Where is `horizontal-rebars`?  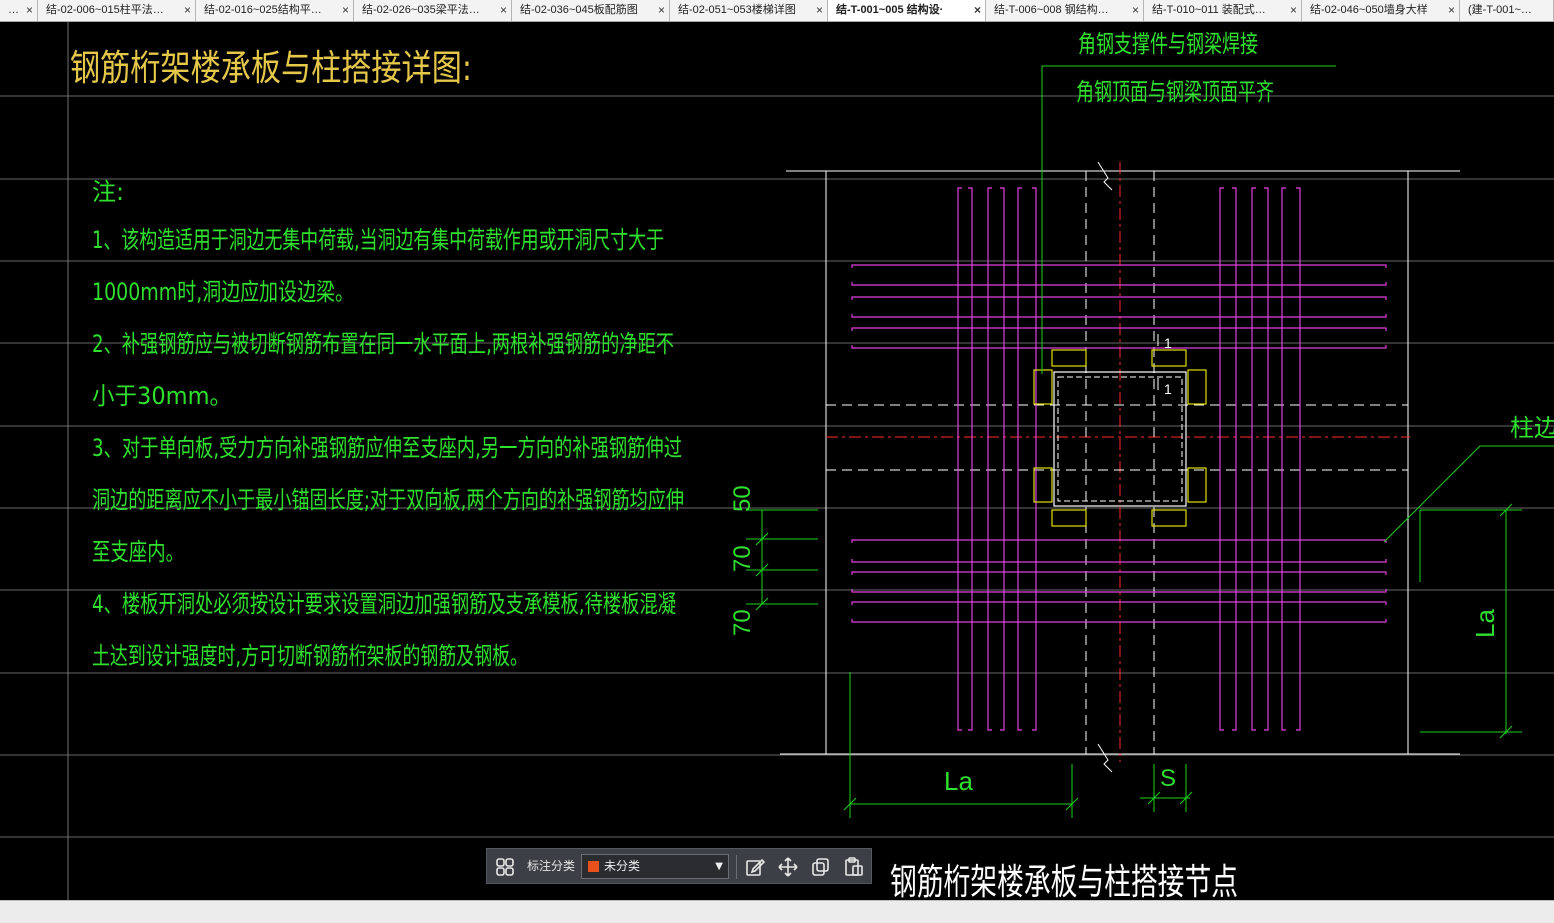
horizontal-rebars is located at coordinates (1119, 443).